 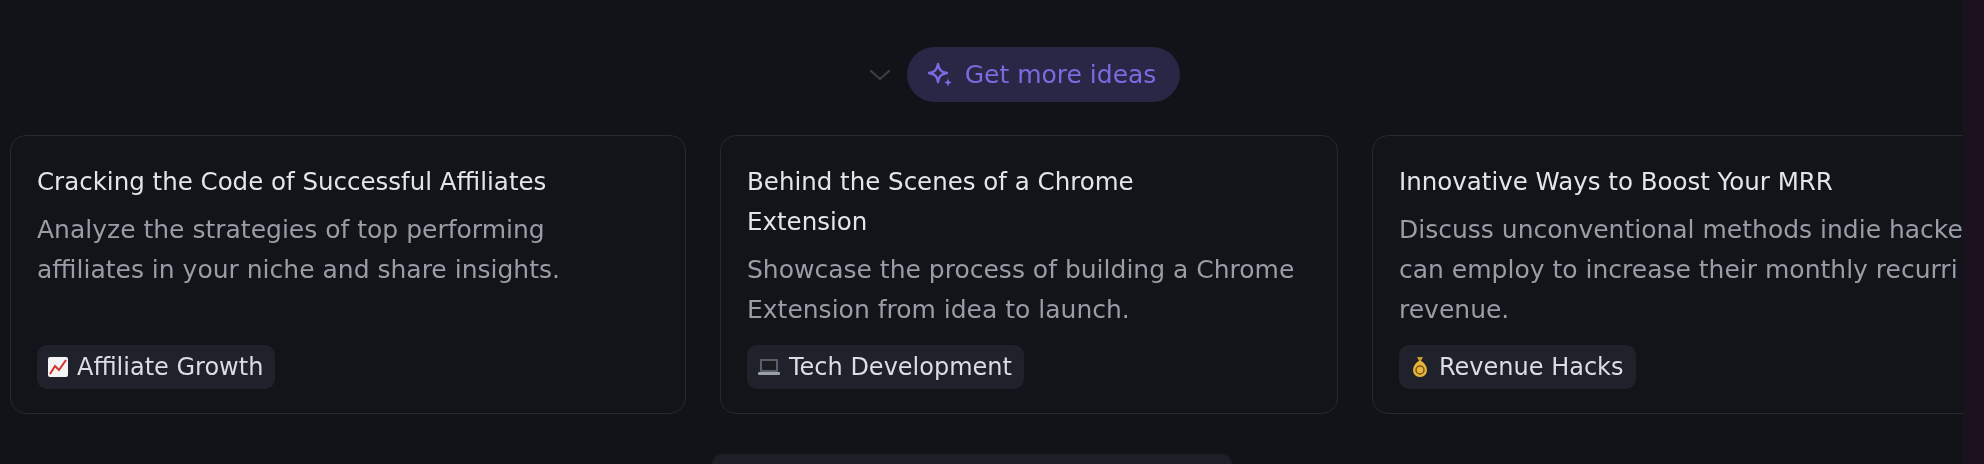 I want to click on card-description: Showcase the process of building a Chrome Extension from idea to launch., so click(x=1021, y=290).